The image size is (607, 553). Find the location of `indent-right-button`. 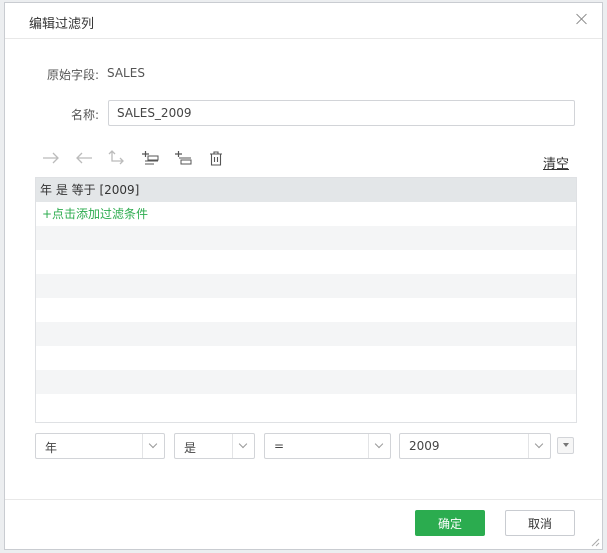

indent-right-button is located at coordinates (51, 158).